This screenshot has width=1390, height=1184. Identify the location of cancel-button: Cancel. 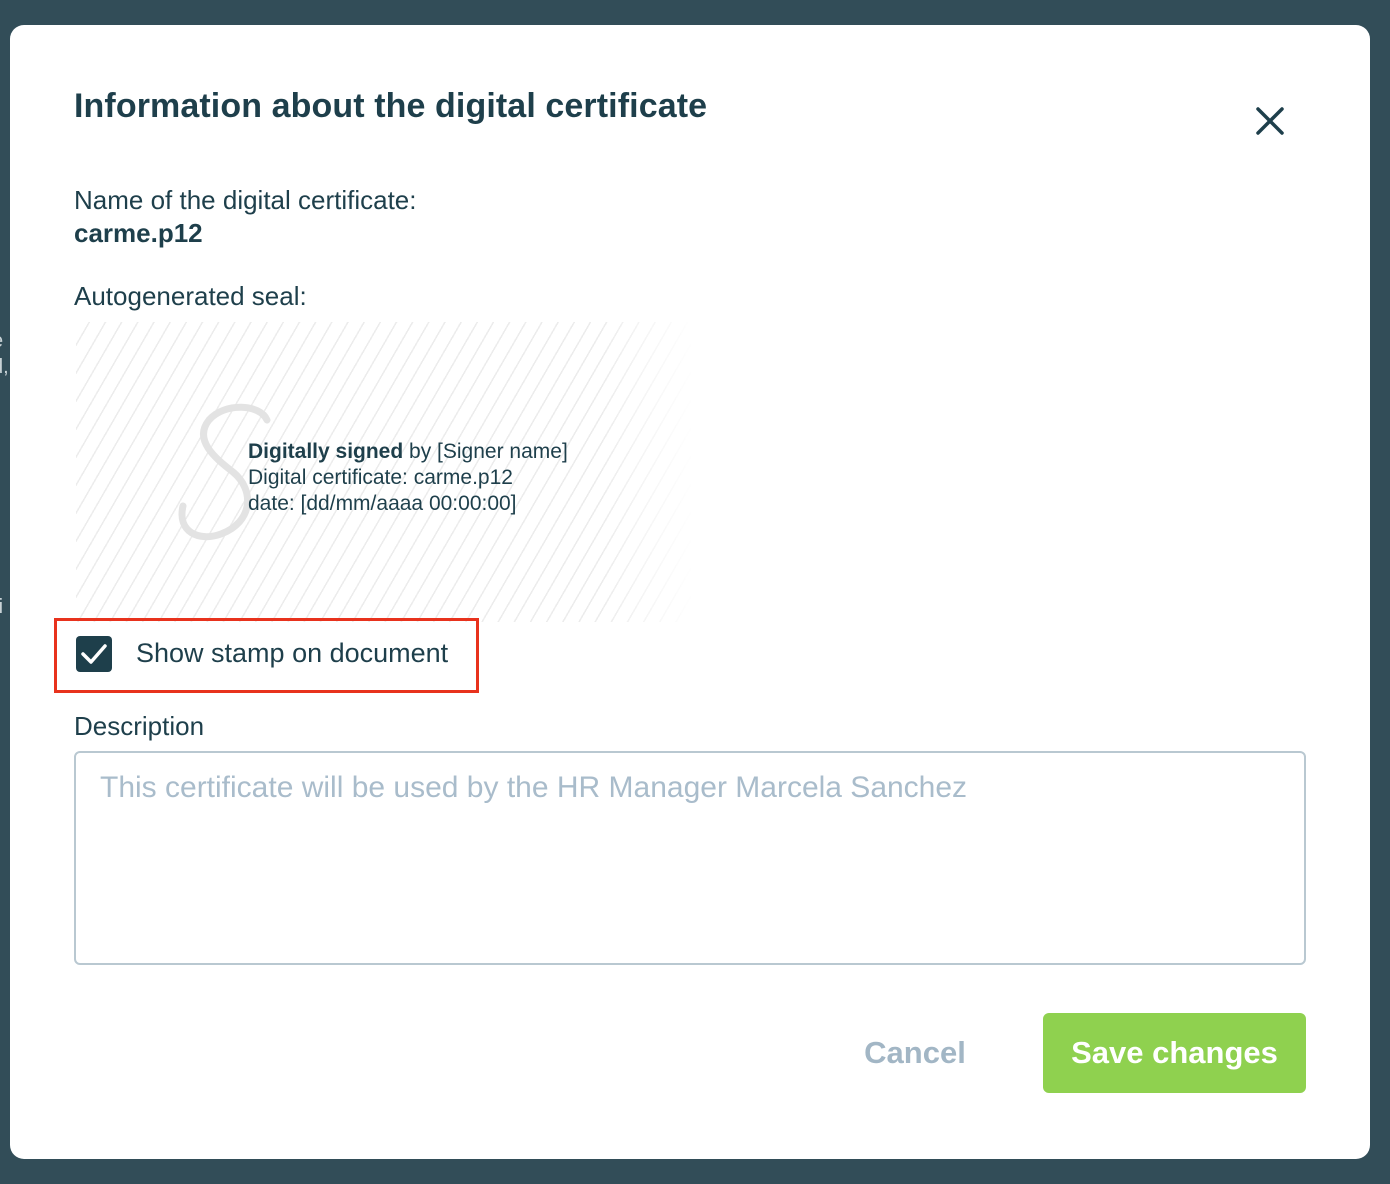
(915, 1053).